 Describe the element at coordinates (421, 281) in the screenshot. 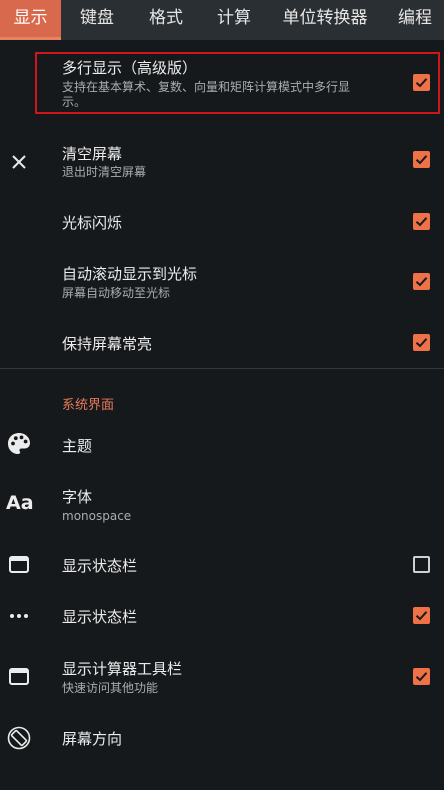

I see `auto-scroll-checkbox` at that location.